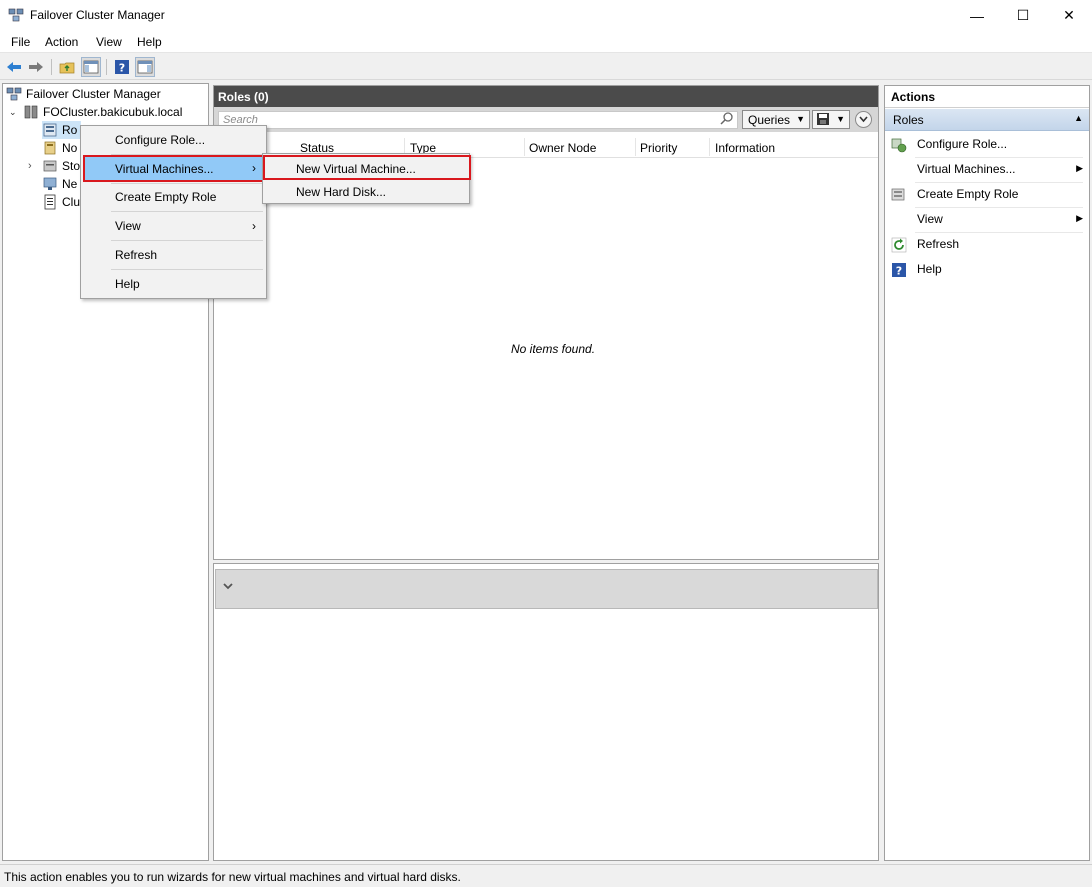 This screenshot has width=1092, height=887. I want to click on context-menu-help: Help, so click(173, 284).